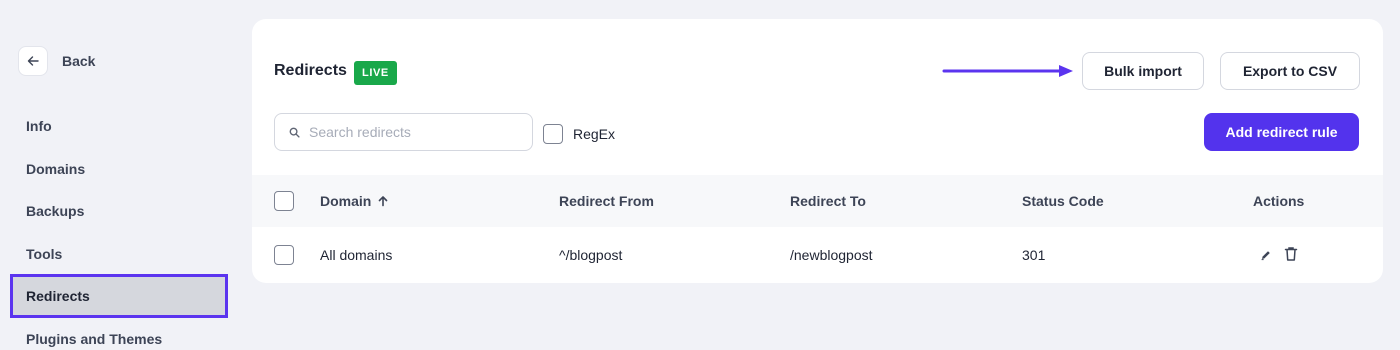 This screenshot has height=350, width=1400. Describe the element at coordinates (591, 255) in the screenshot. I see `cell-redirect-from: ^/blogpost` at that location.